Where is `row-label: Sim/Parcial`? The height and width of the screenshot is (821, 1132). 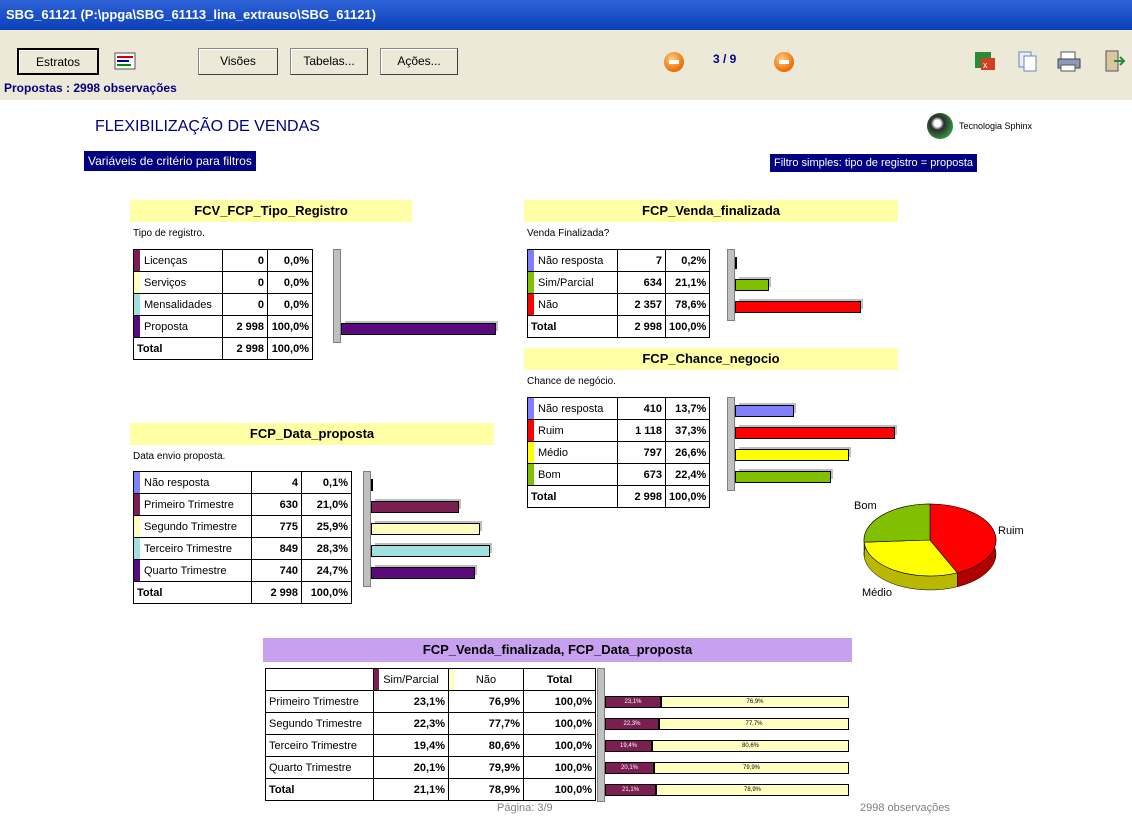
row-label: Sim/Parcial is located at coordinates (572, 282).